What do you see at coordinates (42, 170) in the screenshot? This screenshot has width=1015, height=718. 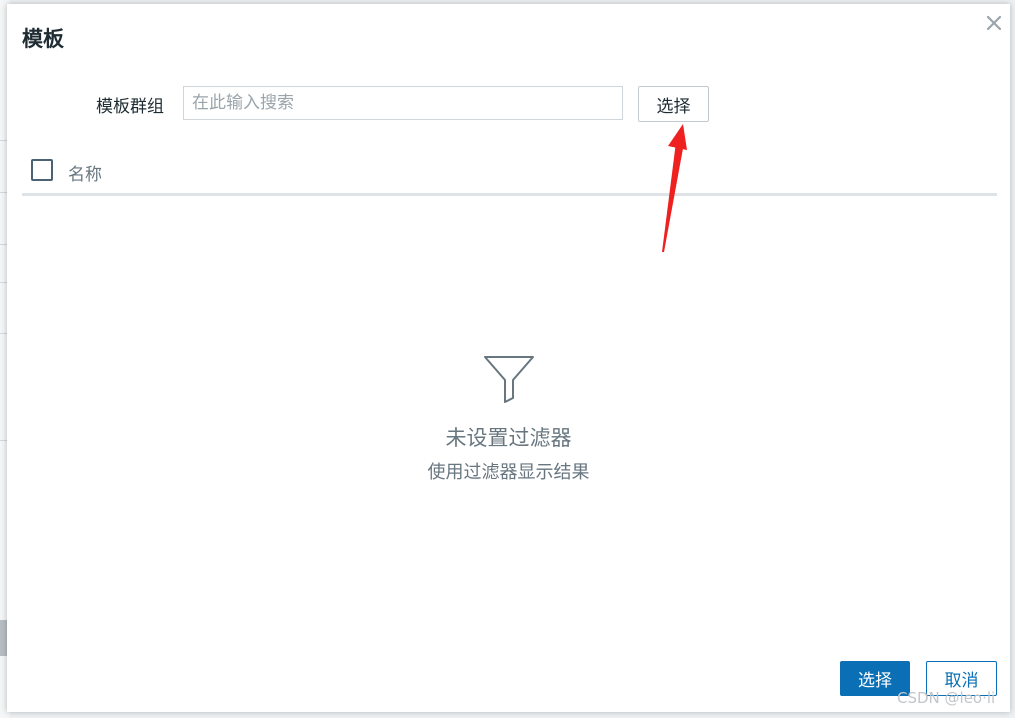 I see `select-all-checkbox` at bounding box center [42, 170].